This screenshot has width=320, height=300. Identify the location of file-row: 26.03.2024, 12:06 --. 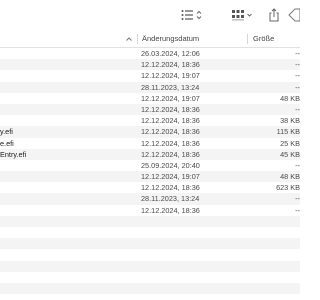
(150, 53).